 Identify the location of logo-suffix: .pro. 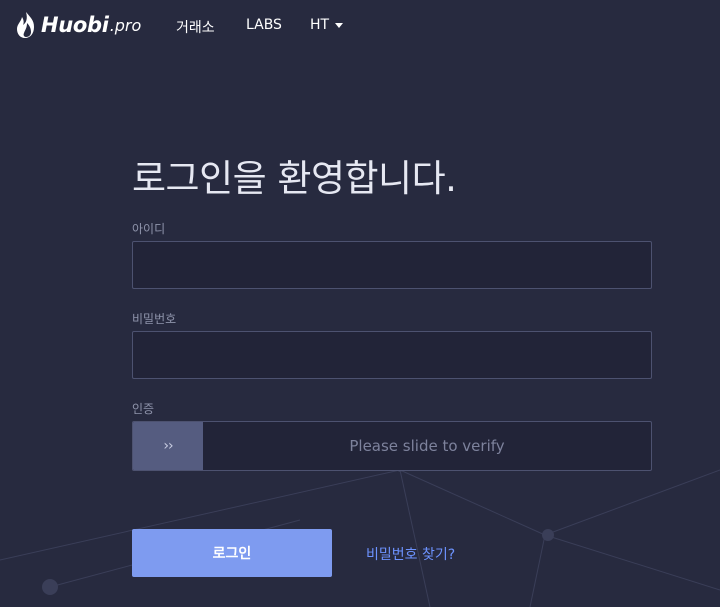
(125, 25).